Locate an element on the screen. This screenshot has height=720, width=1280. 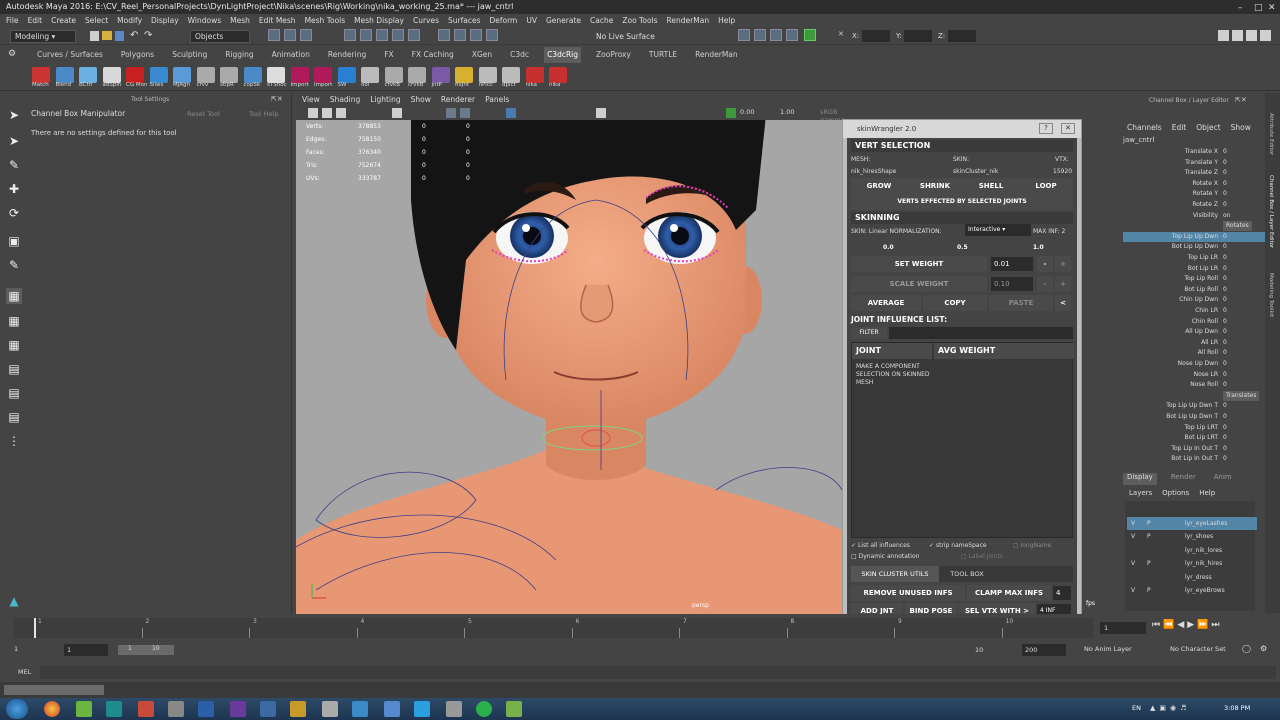
panel-float-icon: ⇱✕ is located at coordinates (277, 99).